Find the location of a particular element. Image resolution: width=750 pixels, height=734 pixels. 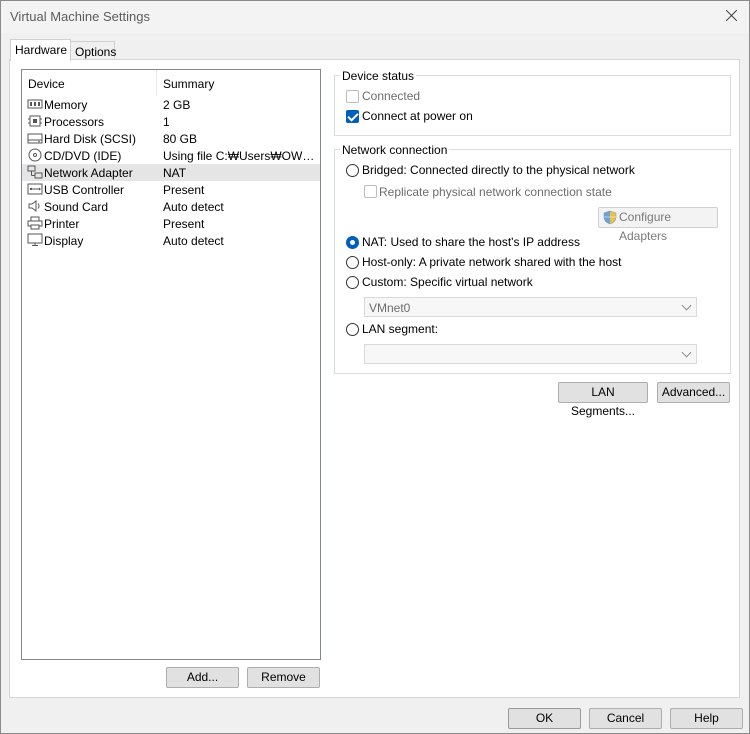

device-name: Hard Disk (SCSI) is located at coordinates (90, 139).